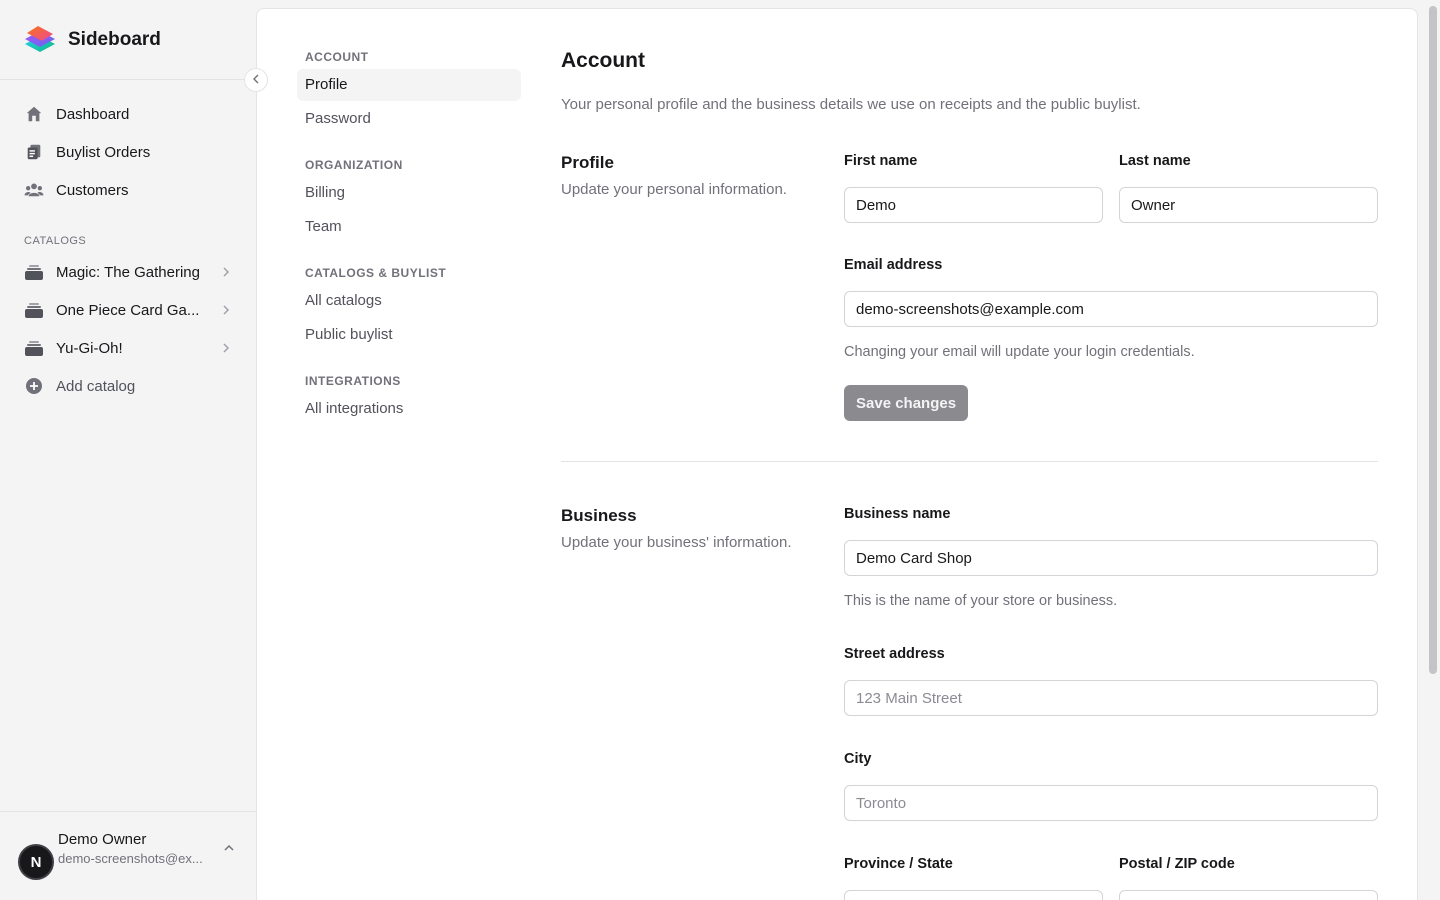 The height and width of the screenshot is (900, 1440). What do you see at coordinates (1111, 188) in the screenshot?
I see `name-row: First name Last name` at bounding box center [1111, 188].